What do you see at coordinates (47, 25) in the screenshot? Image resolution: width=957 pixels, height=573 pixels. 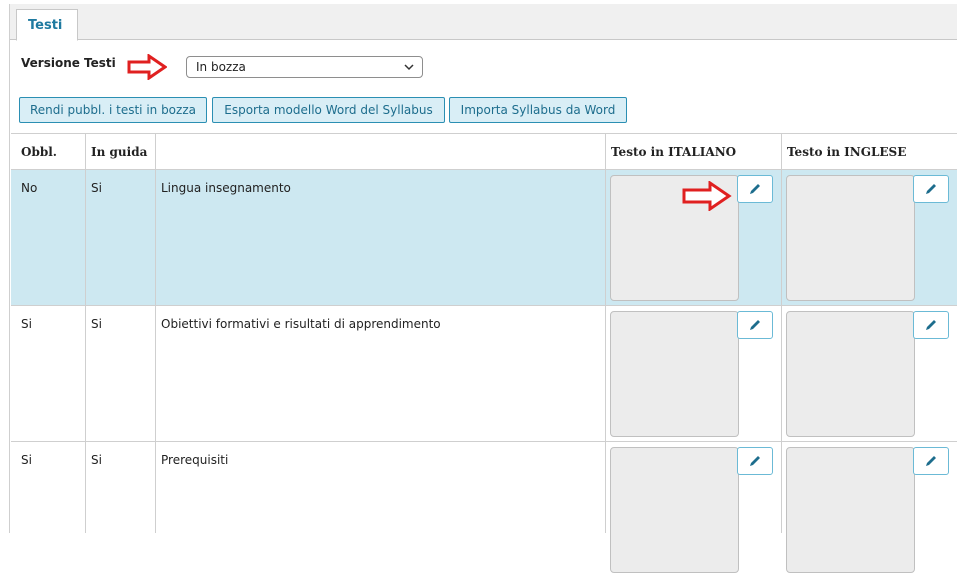 I see `tab-testi: Testi` at bounding box center [47, 25].